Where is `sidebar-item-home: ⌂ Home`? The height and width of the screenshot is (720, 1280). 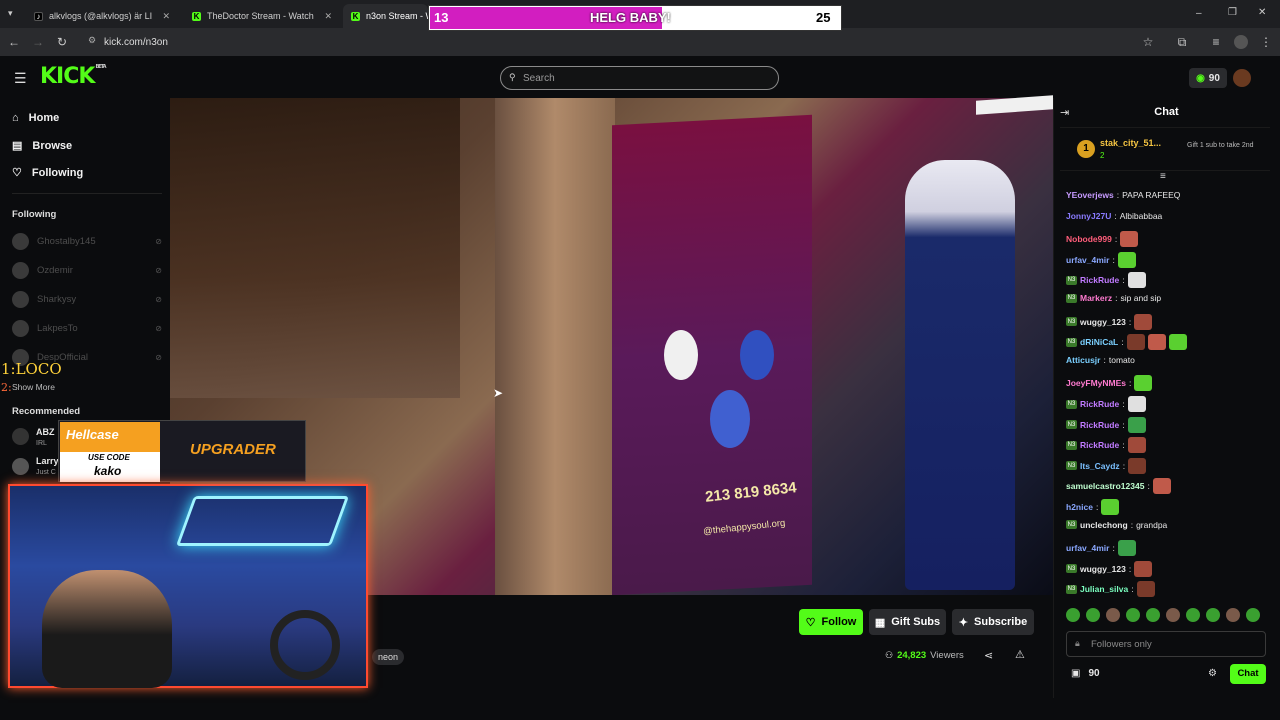 sidebar-item-home: ⌂ Home is located at coordinates (35, 118).